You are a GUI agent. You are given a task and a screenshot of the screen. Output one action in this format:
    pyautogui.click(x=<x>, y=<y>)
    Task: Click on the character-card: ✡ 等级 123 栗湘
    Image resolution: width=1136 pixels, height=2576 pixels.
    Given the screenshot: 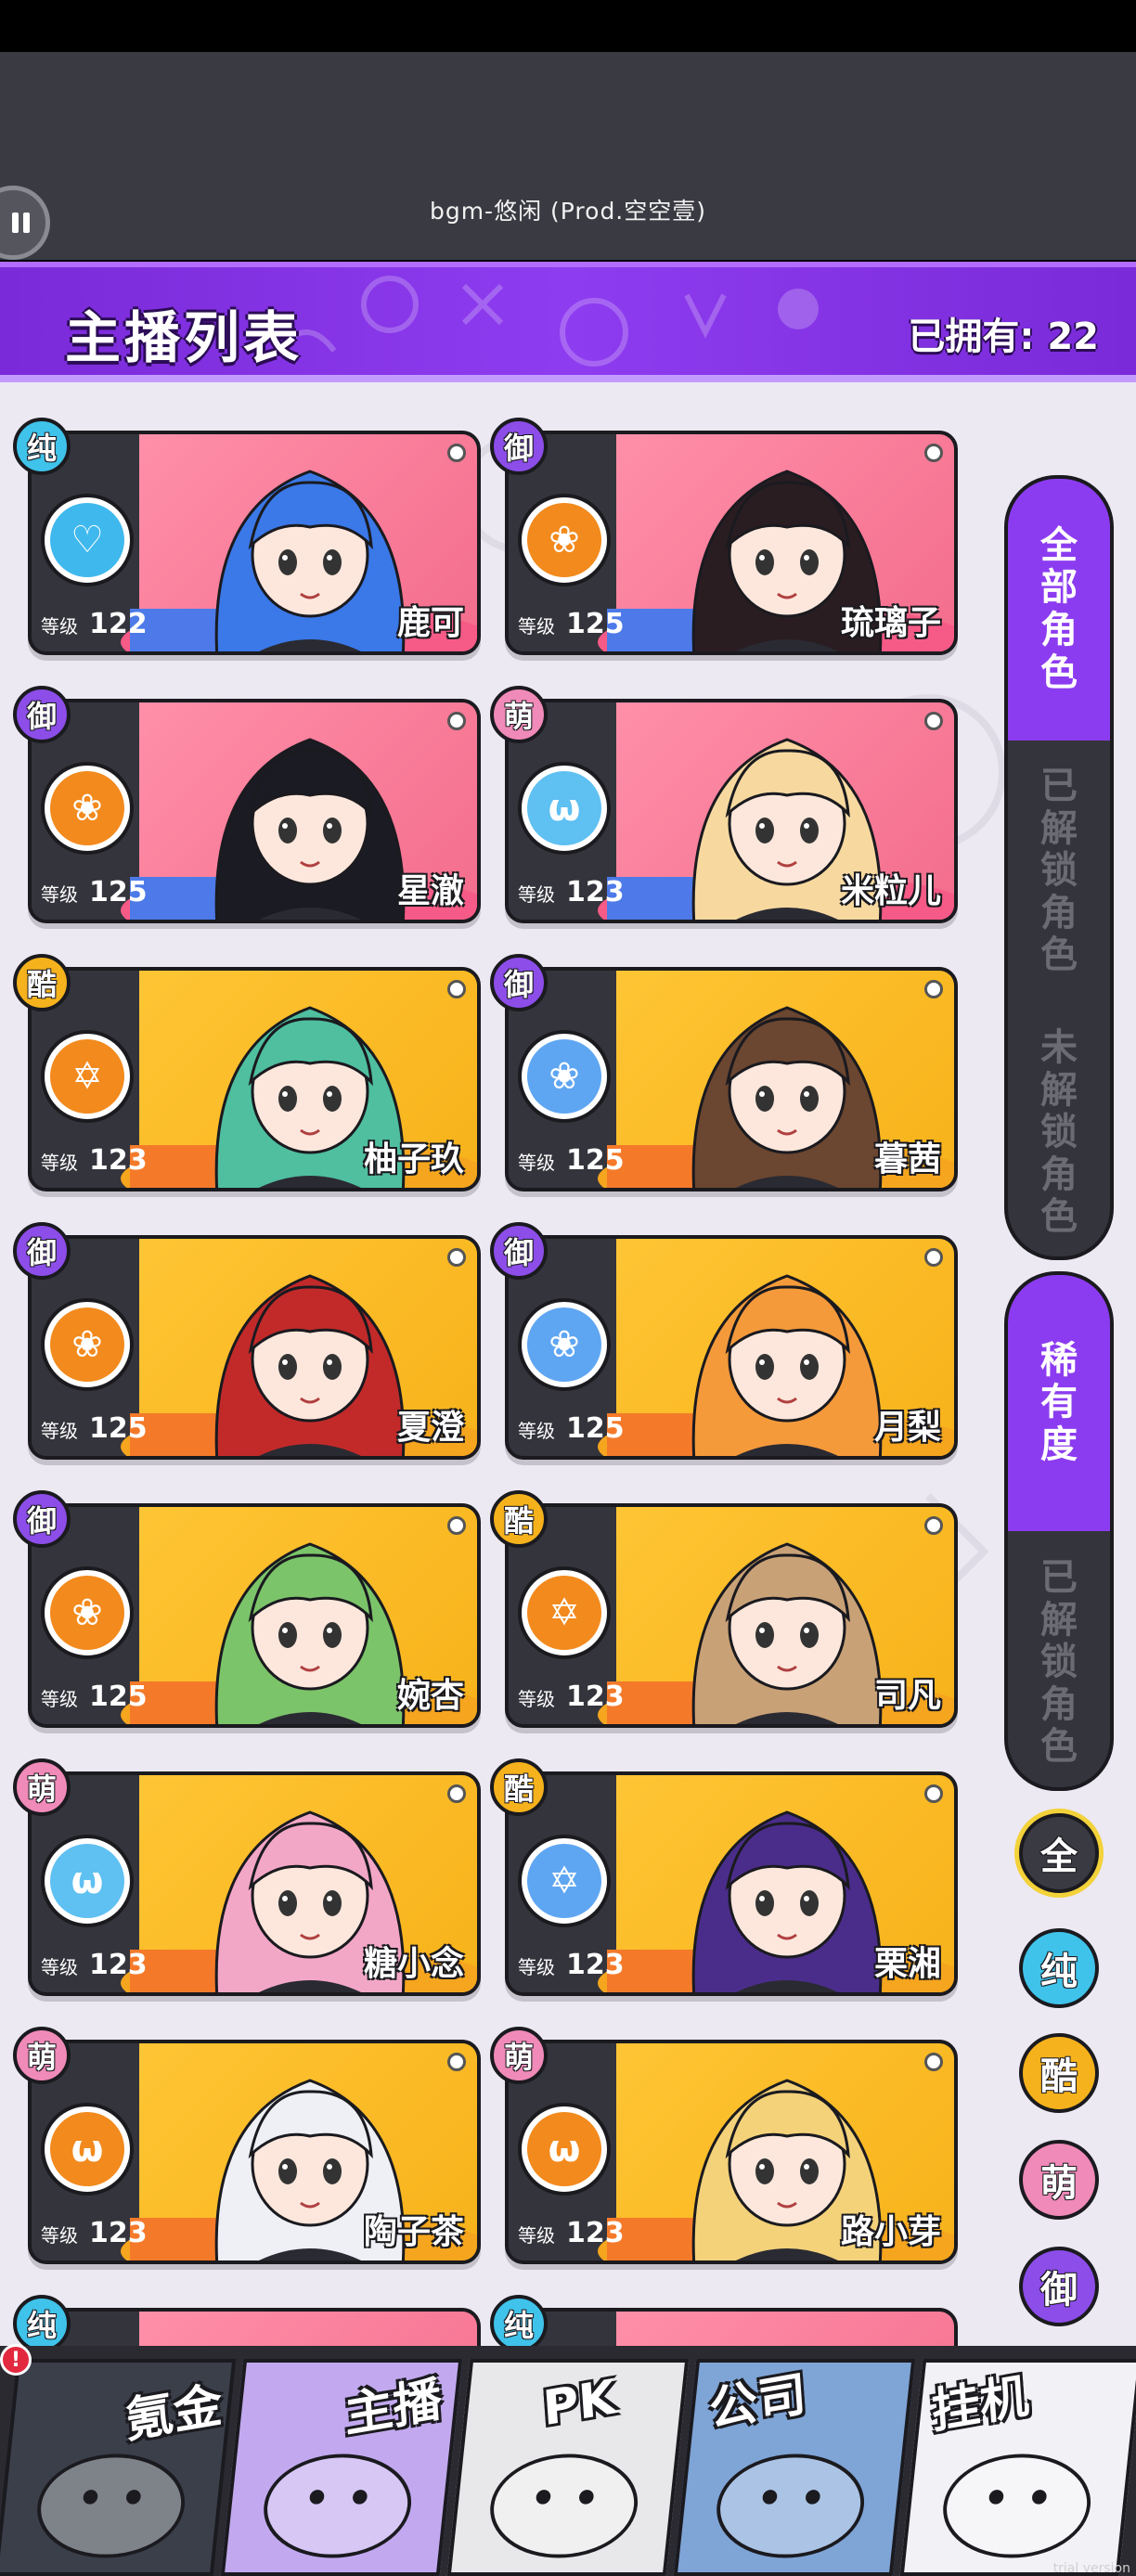 What is the action you would take?
    pyautogui.click(x=731, y=1884)
    